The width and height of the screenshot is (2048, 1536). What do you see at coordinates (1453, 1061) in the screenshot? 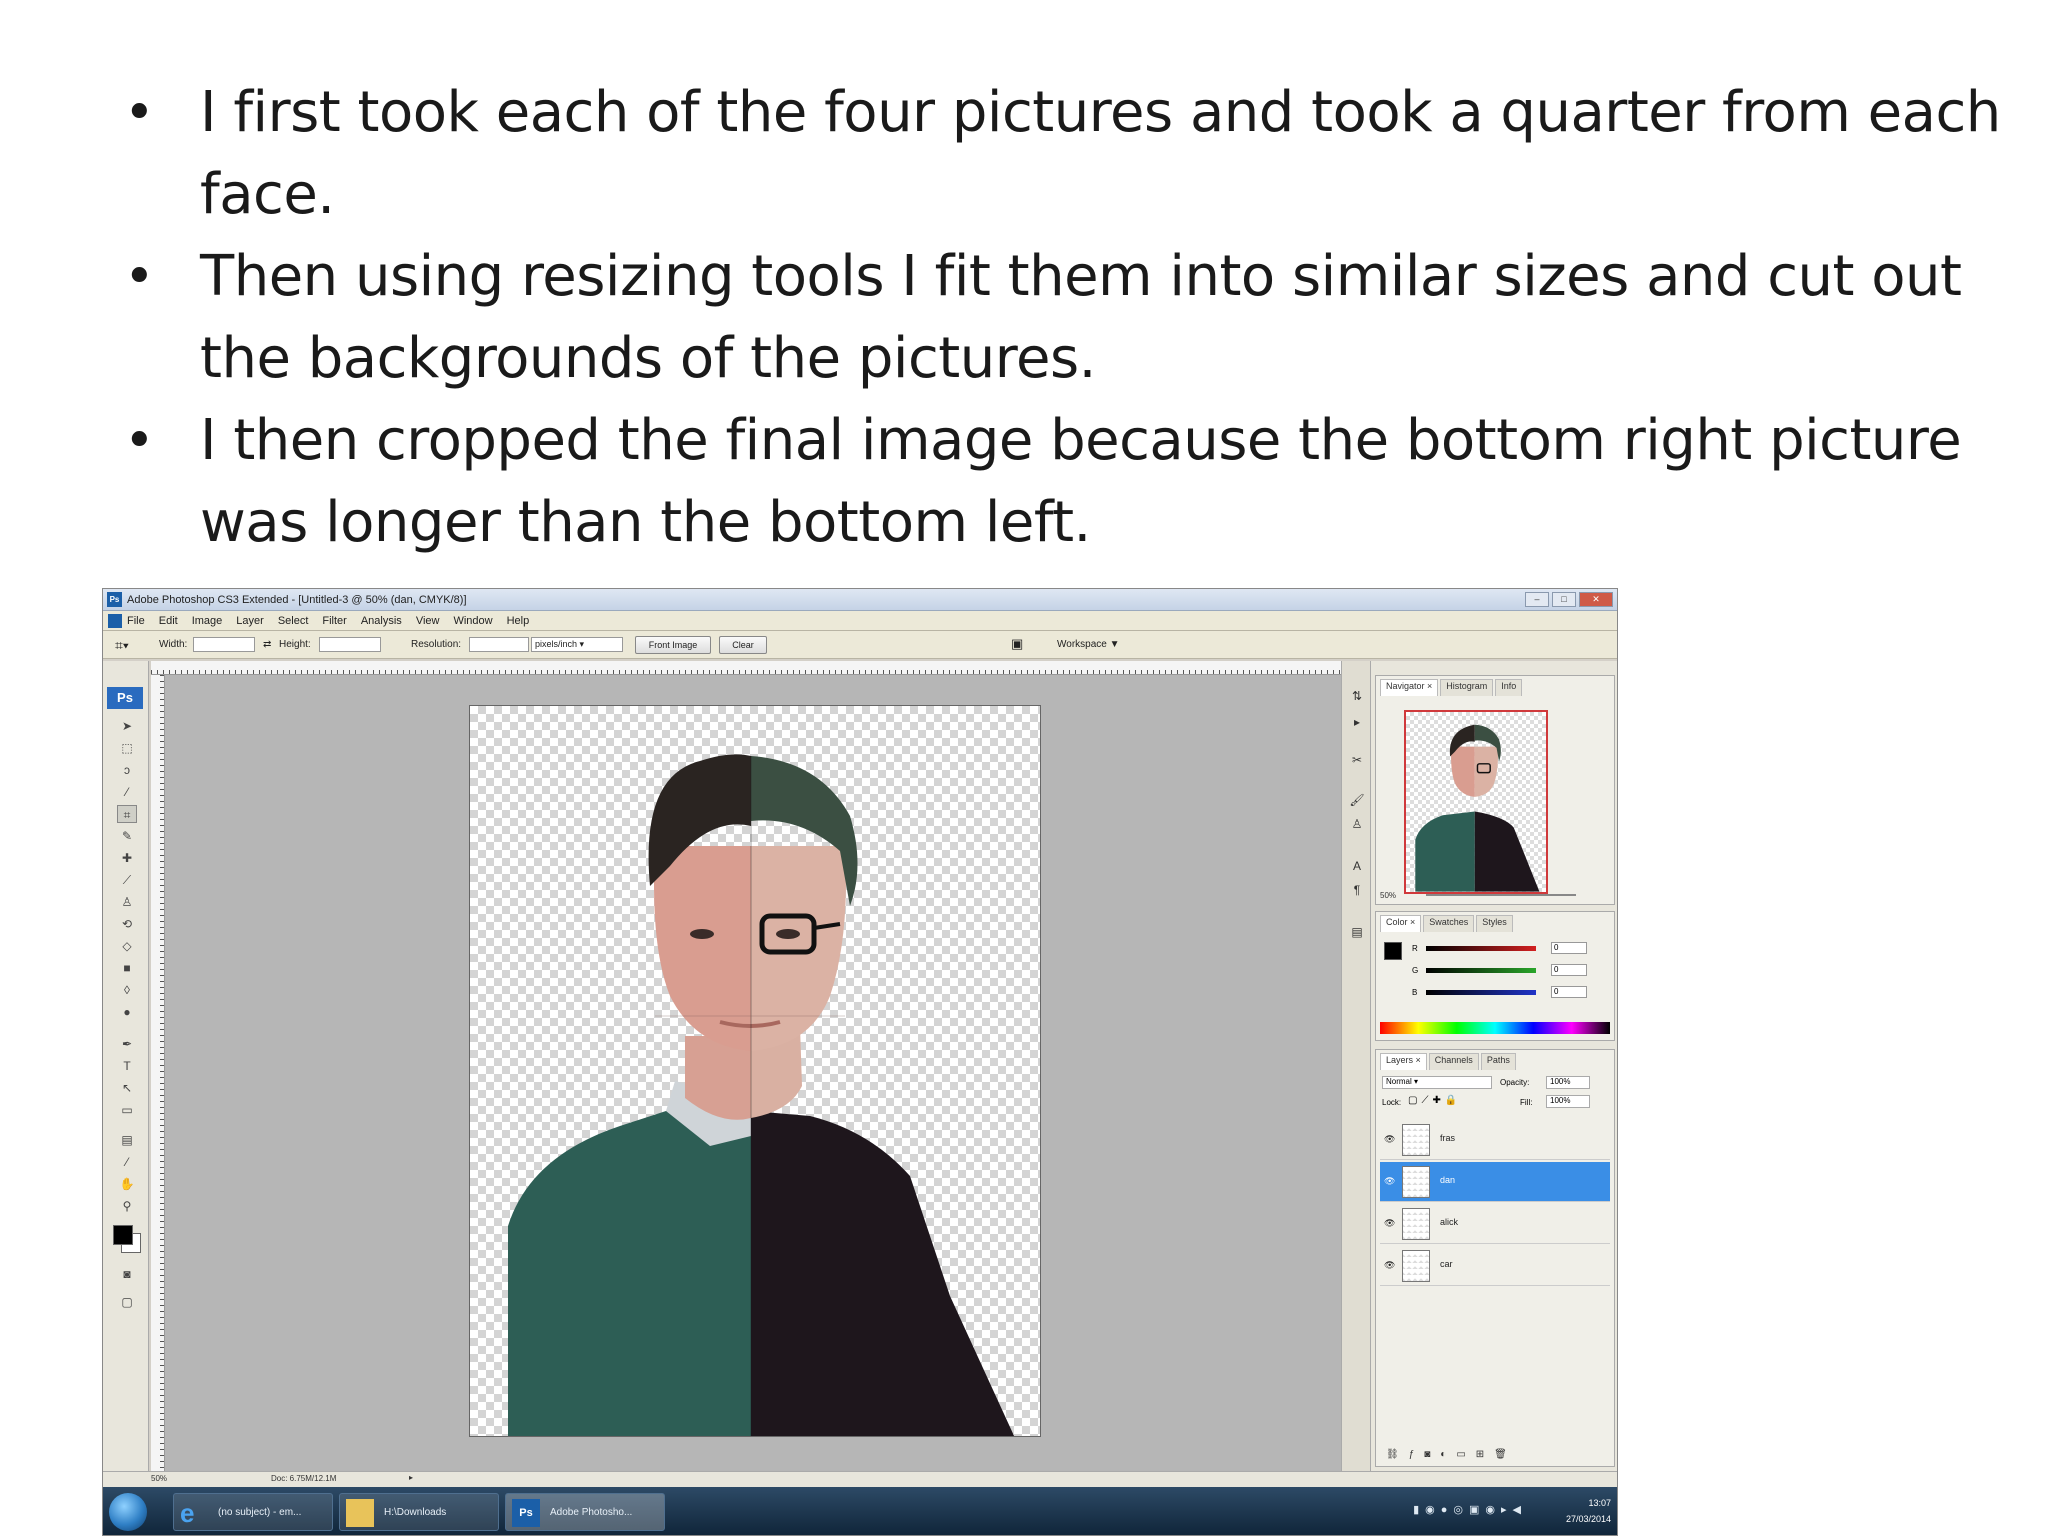
I see `tab-channels: Channels` at bounding box center [1453, 1061].